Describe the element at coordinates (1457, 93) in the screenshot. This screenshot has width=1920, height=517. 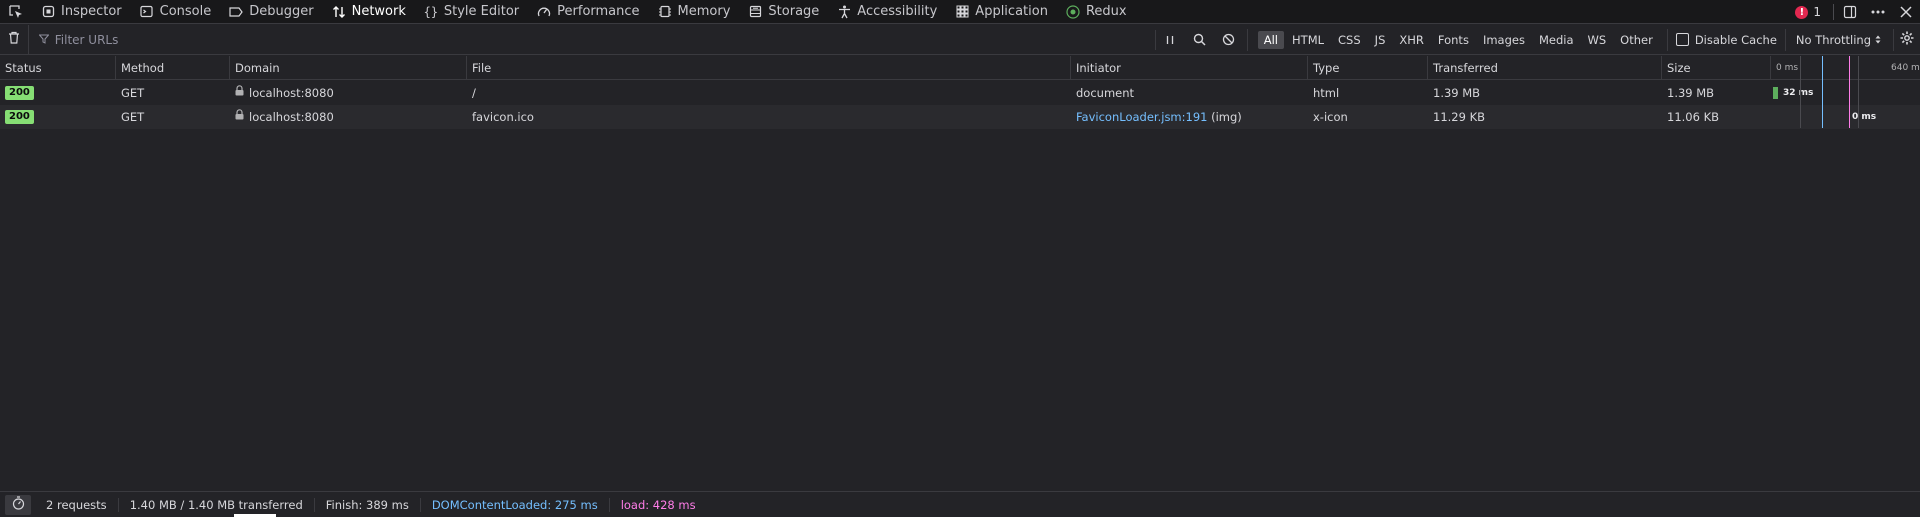
I see `transferred-cell: 1.39 MB` at that location.